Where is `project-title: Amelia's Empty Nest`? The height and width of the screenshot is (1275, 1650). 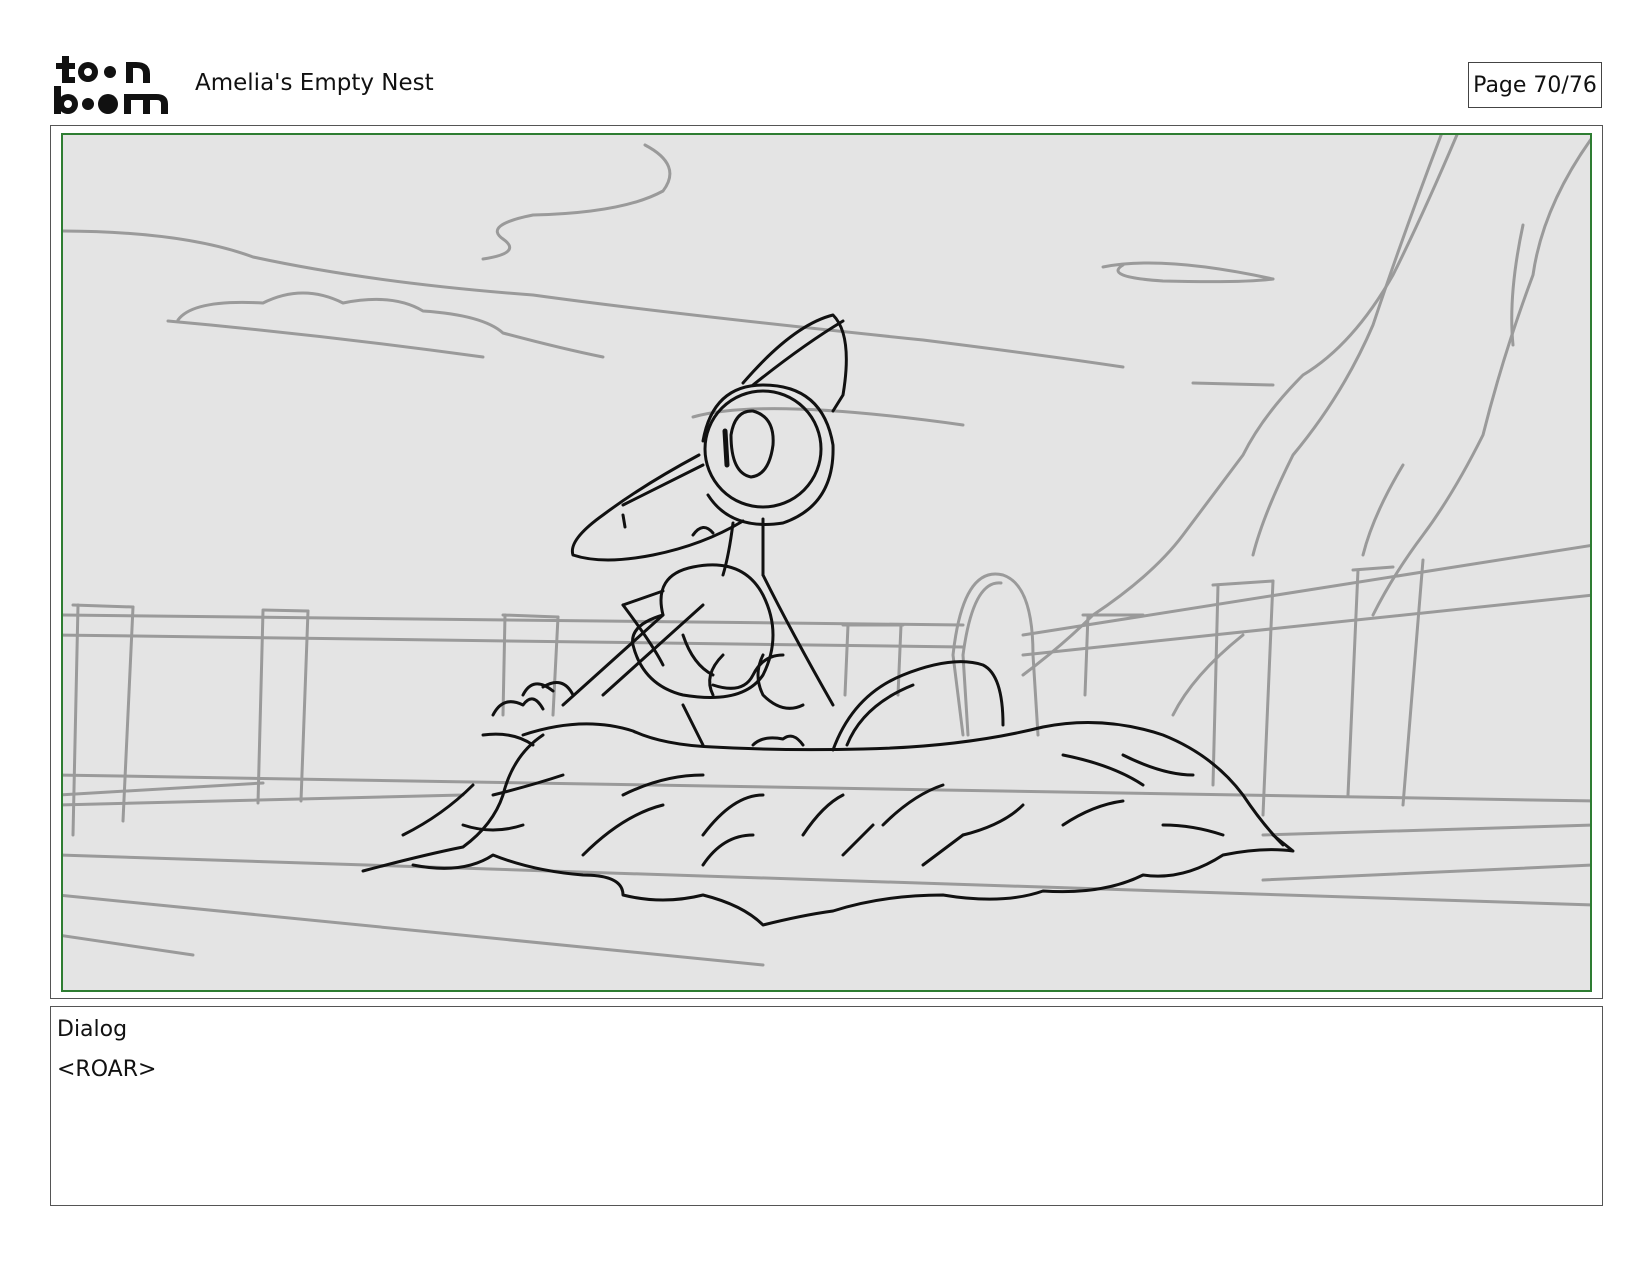
project-title: Amelia's Empty Nest is located at coordinates (314, 83).